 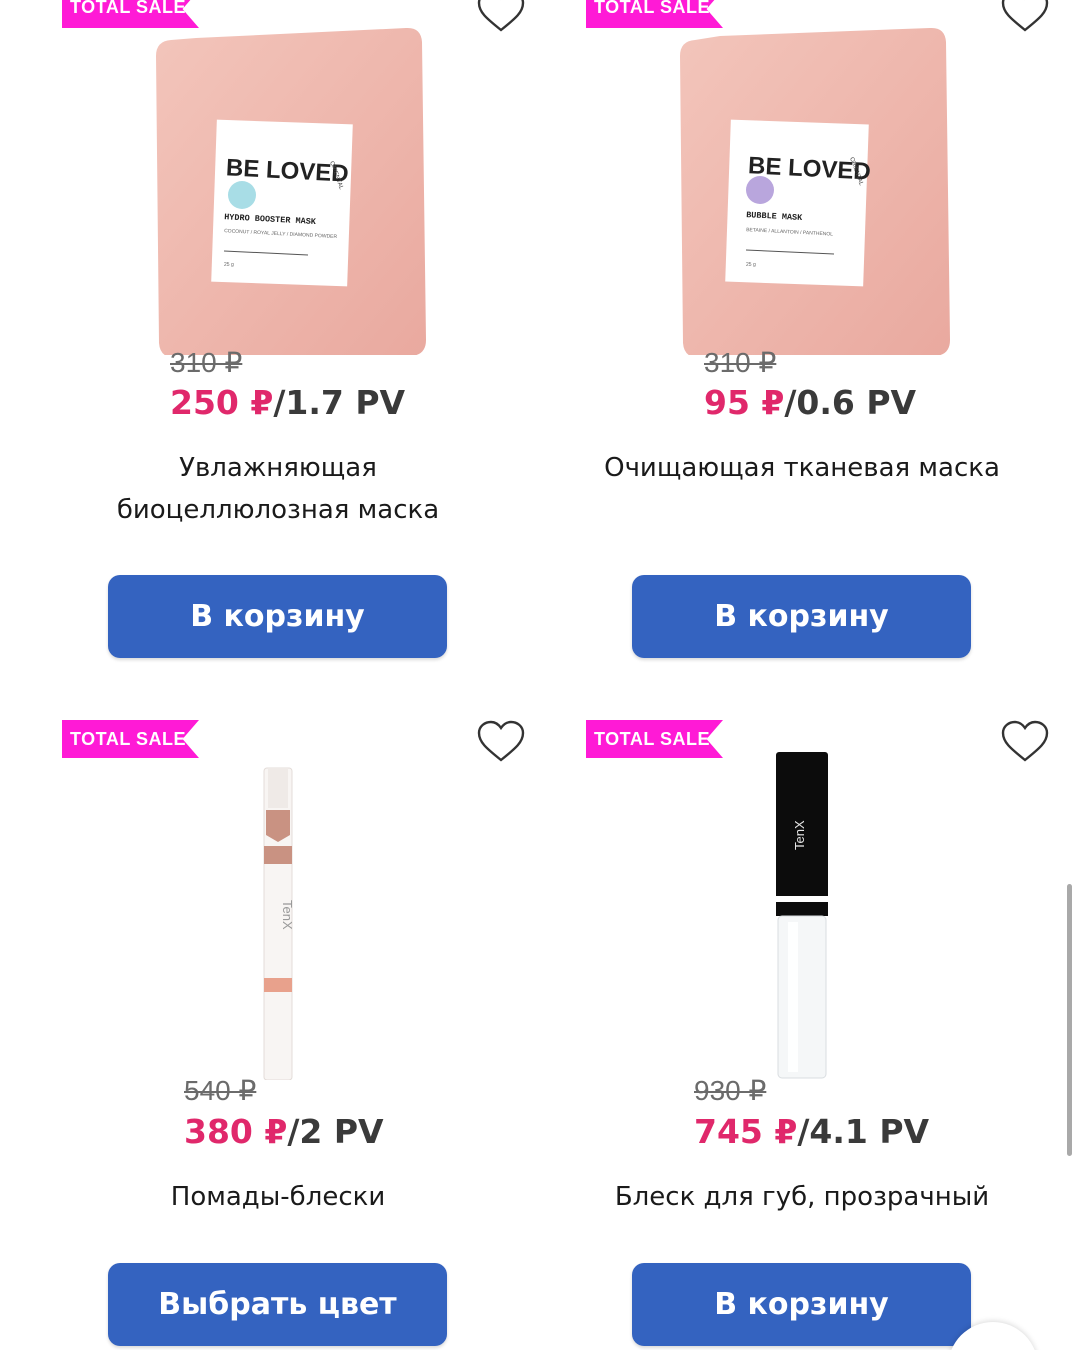 I want to click on product-title-line: Помады-блески, so click(x=278, y=1197).